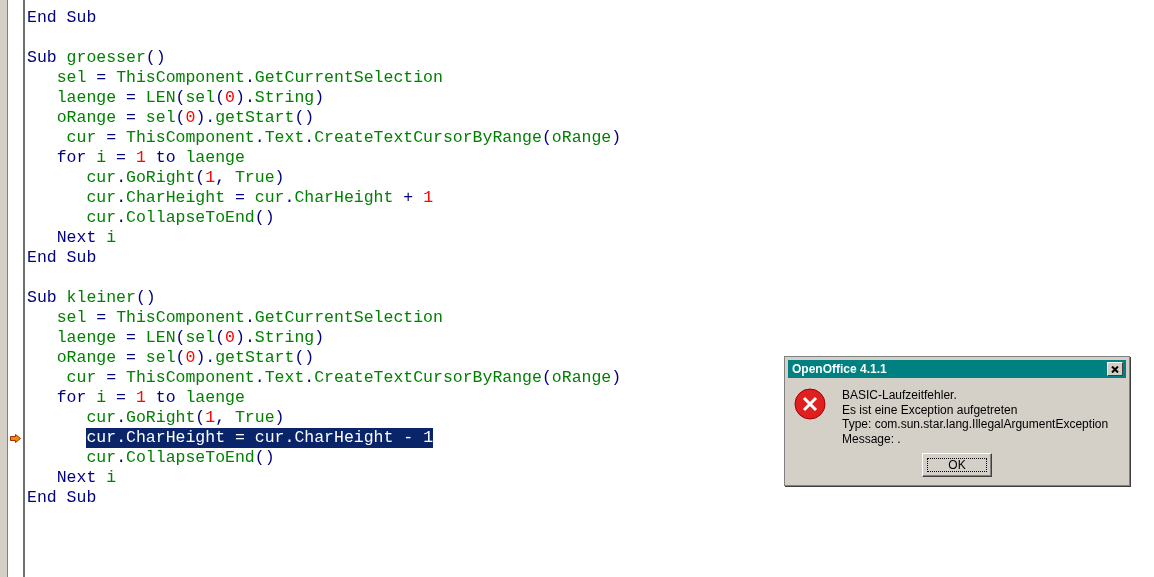 This screenshot has height=577, width=1154. Describe the element at coordinates (957, 465) in the screenshot. I see `ok-button: OK` at that location.